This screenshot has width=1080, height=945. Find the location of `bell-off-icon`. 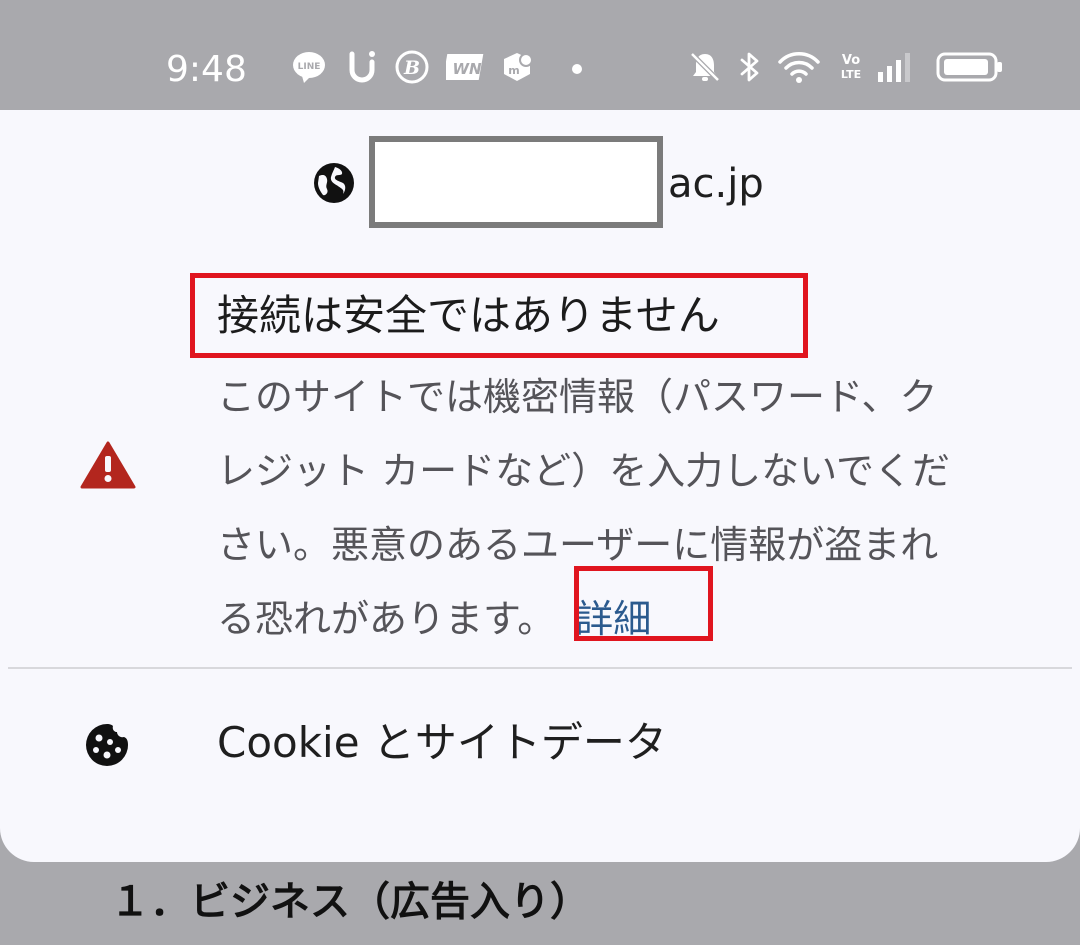

bell-off-icon is located at coordinates (705, 67).